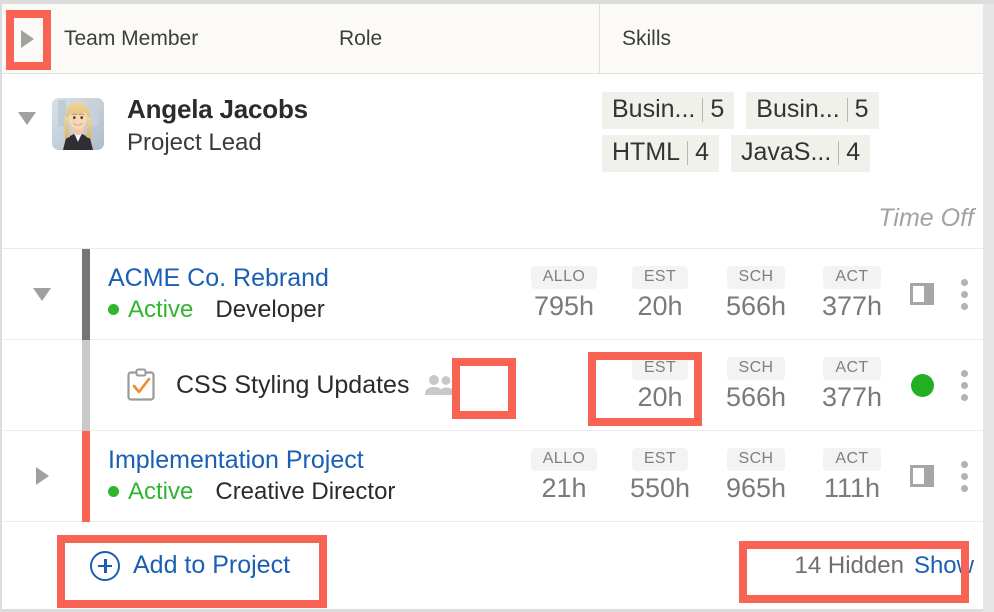  I want to click on project-title-link: Implementation Project, so click(312, 460).